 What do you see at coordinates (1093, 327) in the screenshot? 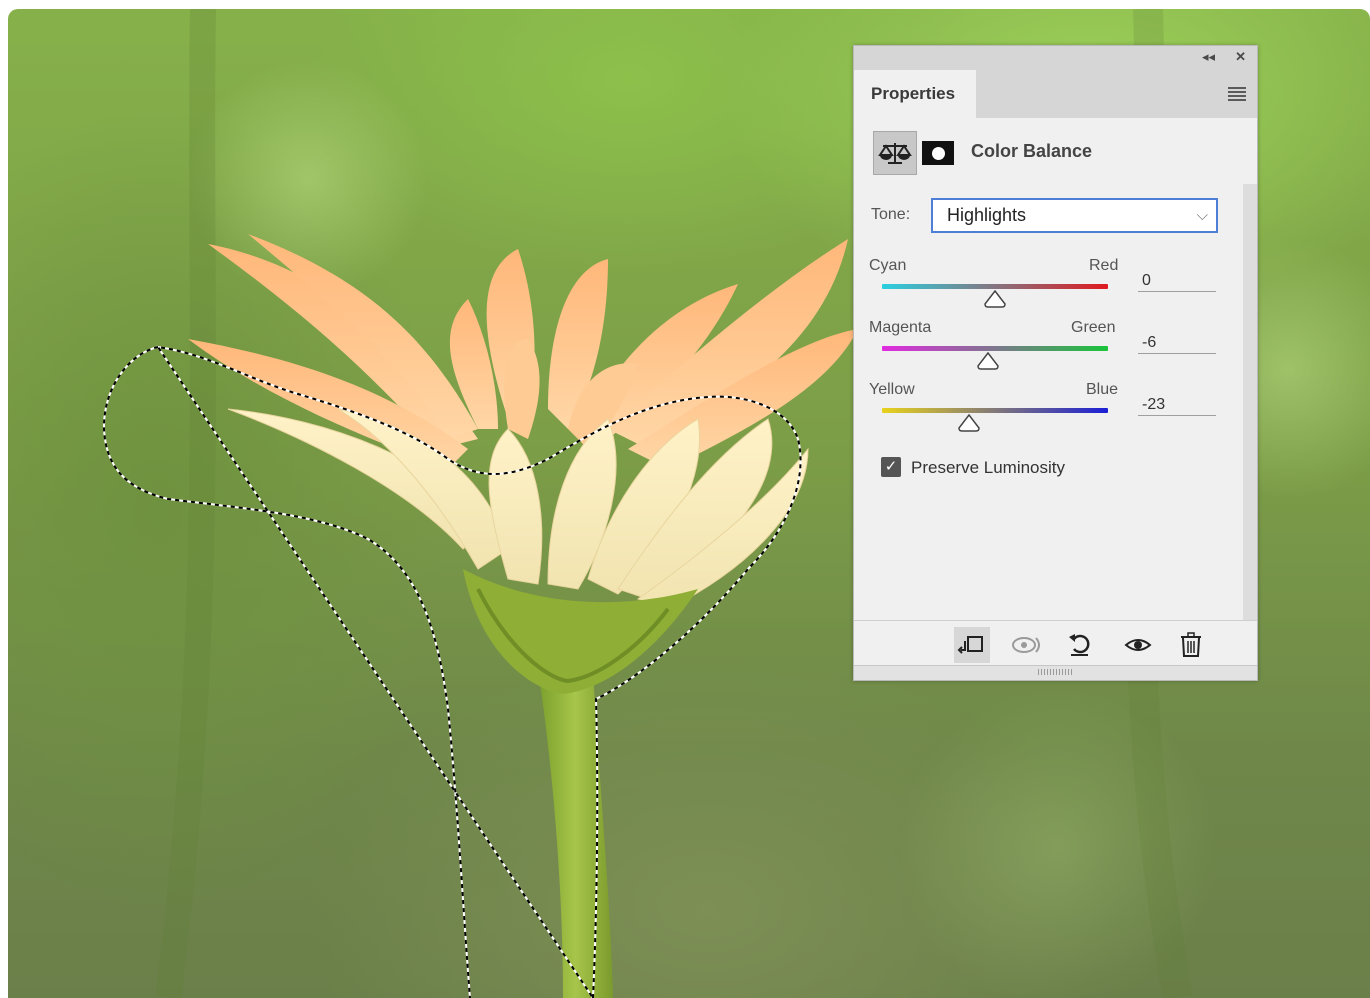
I see `green-label: Green` at bounding box center [1093, 327].